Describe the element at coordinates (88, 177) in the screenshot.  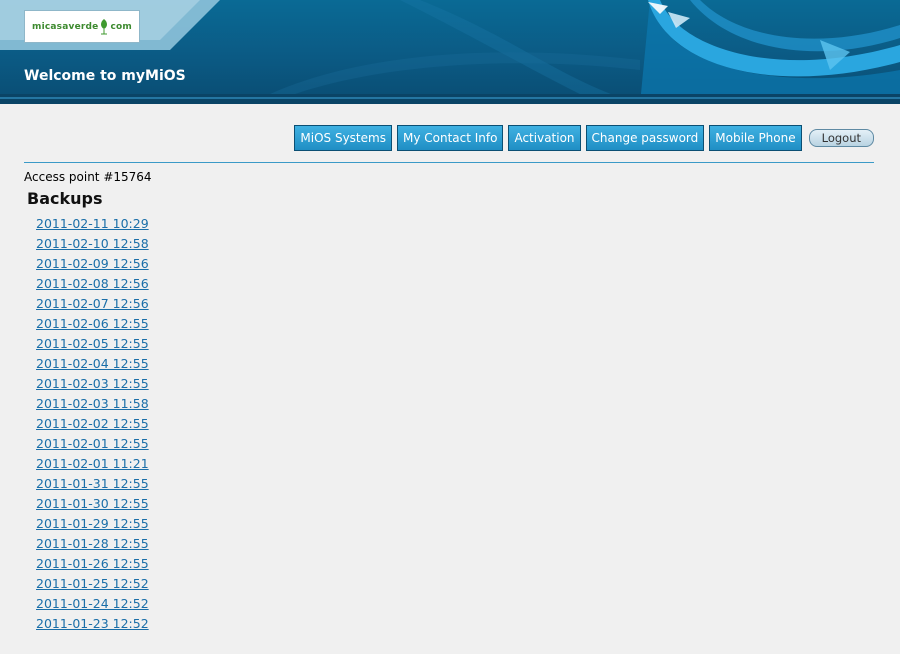
I see `access-point-label: Access point #15764` at that location.